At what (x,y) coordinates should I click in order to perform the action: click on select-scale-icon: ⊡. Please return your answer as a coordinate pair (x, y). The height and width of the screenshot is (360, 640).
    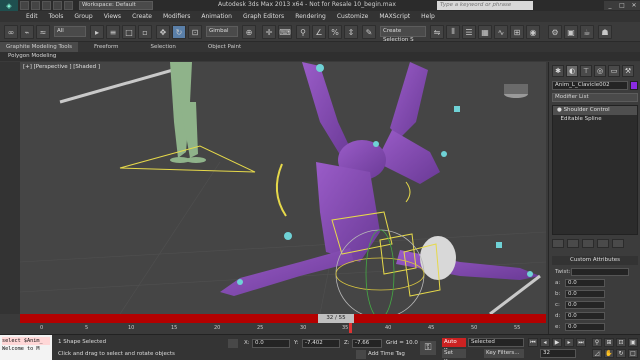
    Looking at the image, I should click on (195, 32).